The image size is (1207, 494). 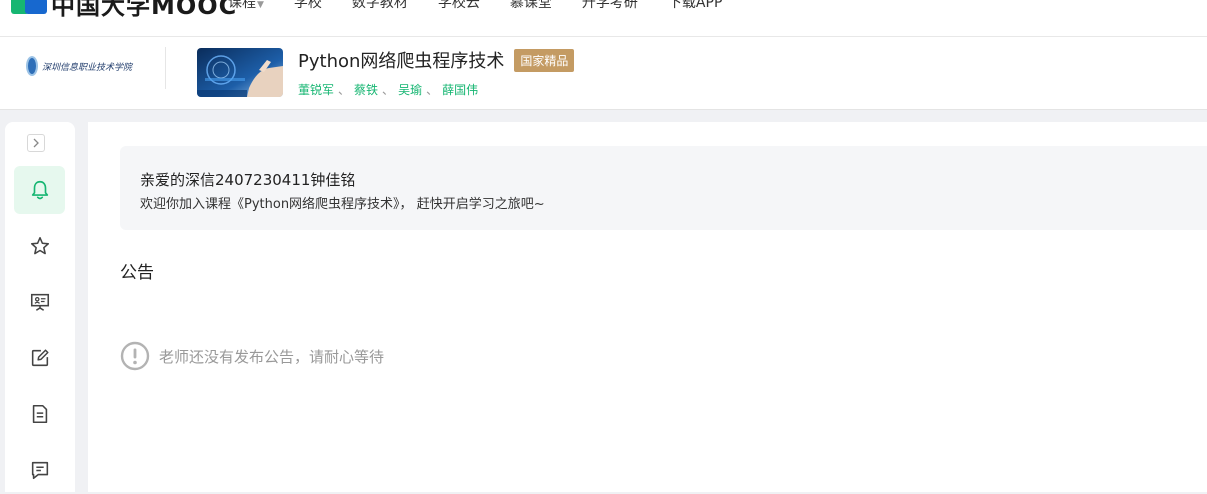 What do you see at coordinates (460, 90) in the screenshot?
I see `teacher-link: 薛国伟` at bounding box center [460, 90].